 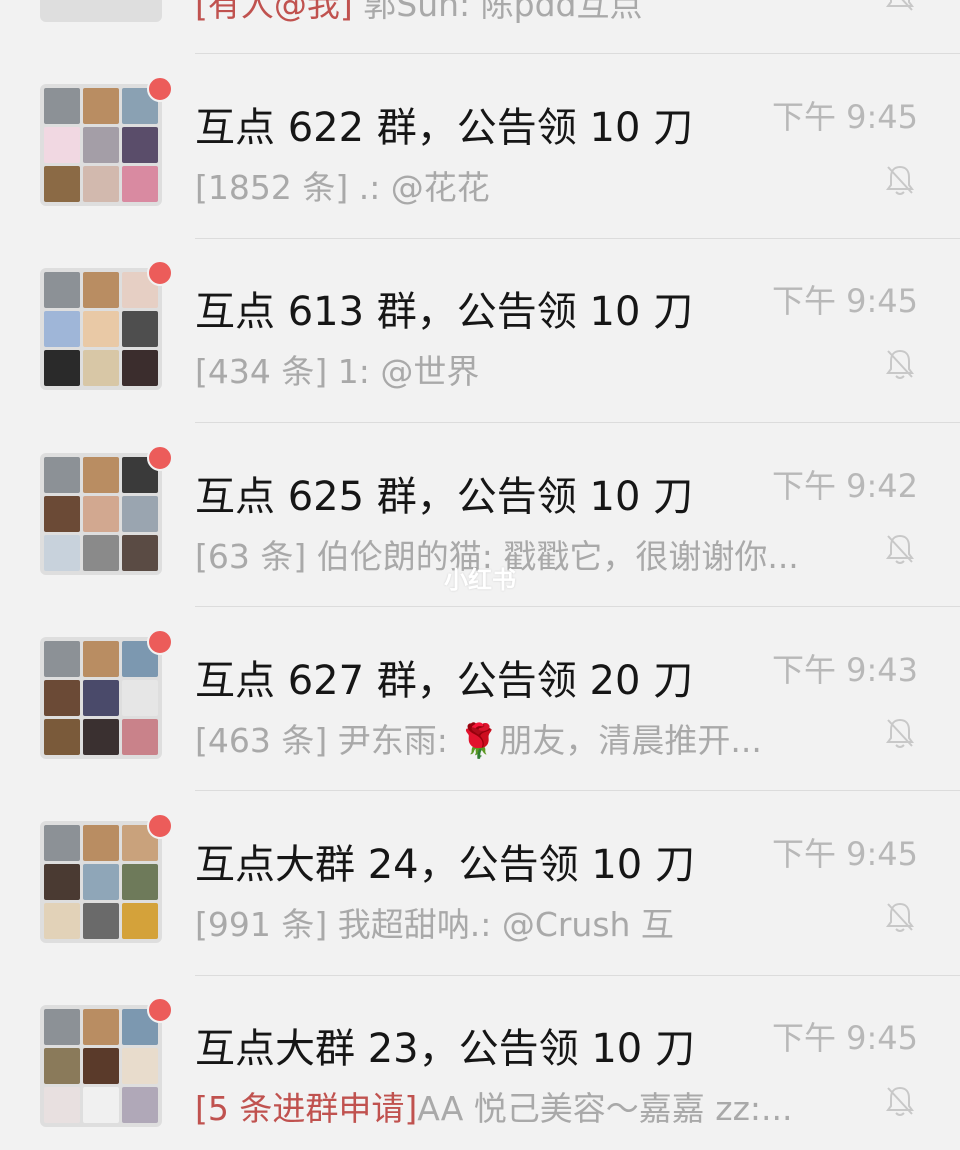 I want to click on chat-title: 互点 627 群，公告领 20 刀, so click(x=444, y=681).